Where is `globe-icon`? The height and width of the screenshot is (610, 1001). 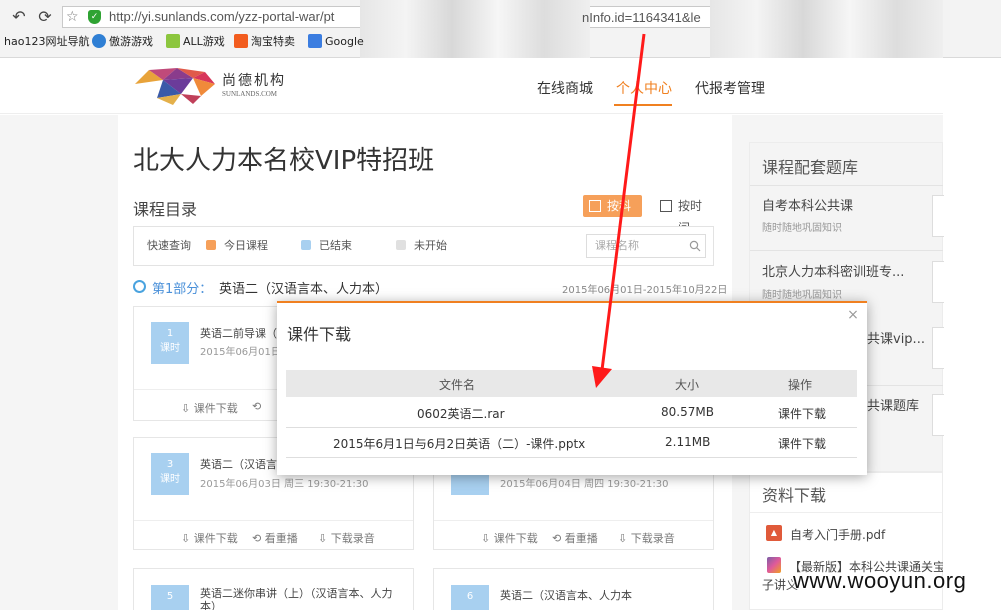 globe-icon is located at coordinates (99, 41).